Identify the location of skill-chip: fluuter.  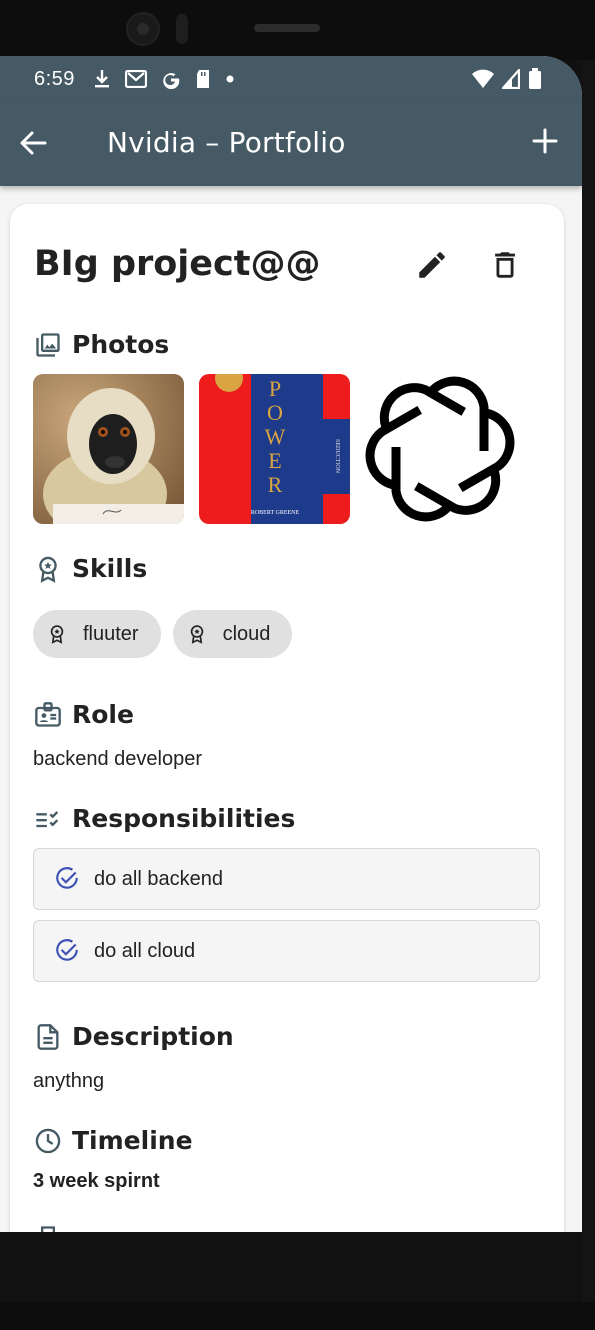
(97, 634).